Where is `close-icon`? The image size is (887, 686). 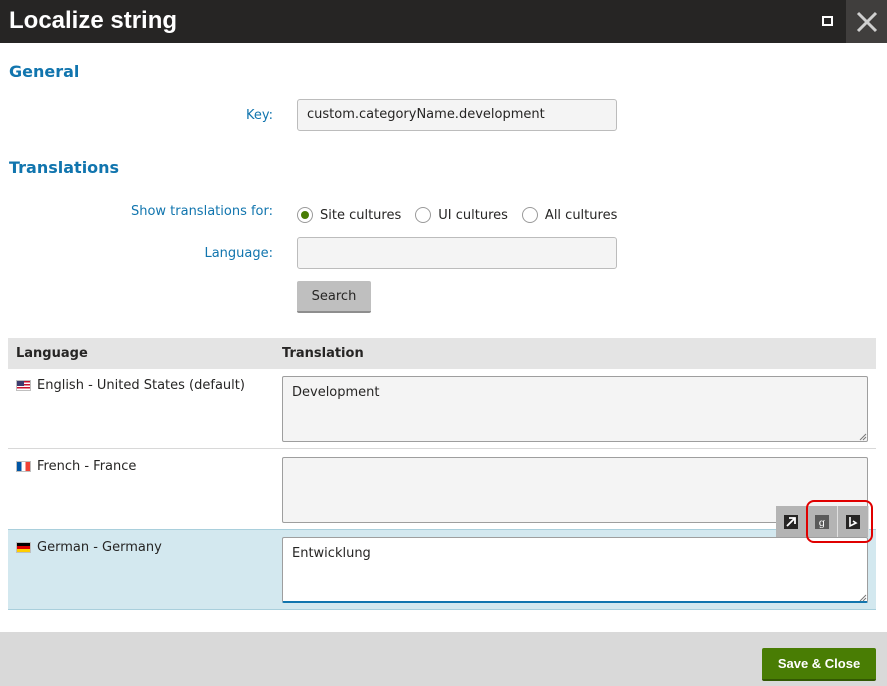
close-icon is located at coordinates (866, 21).